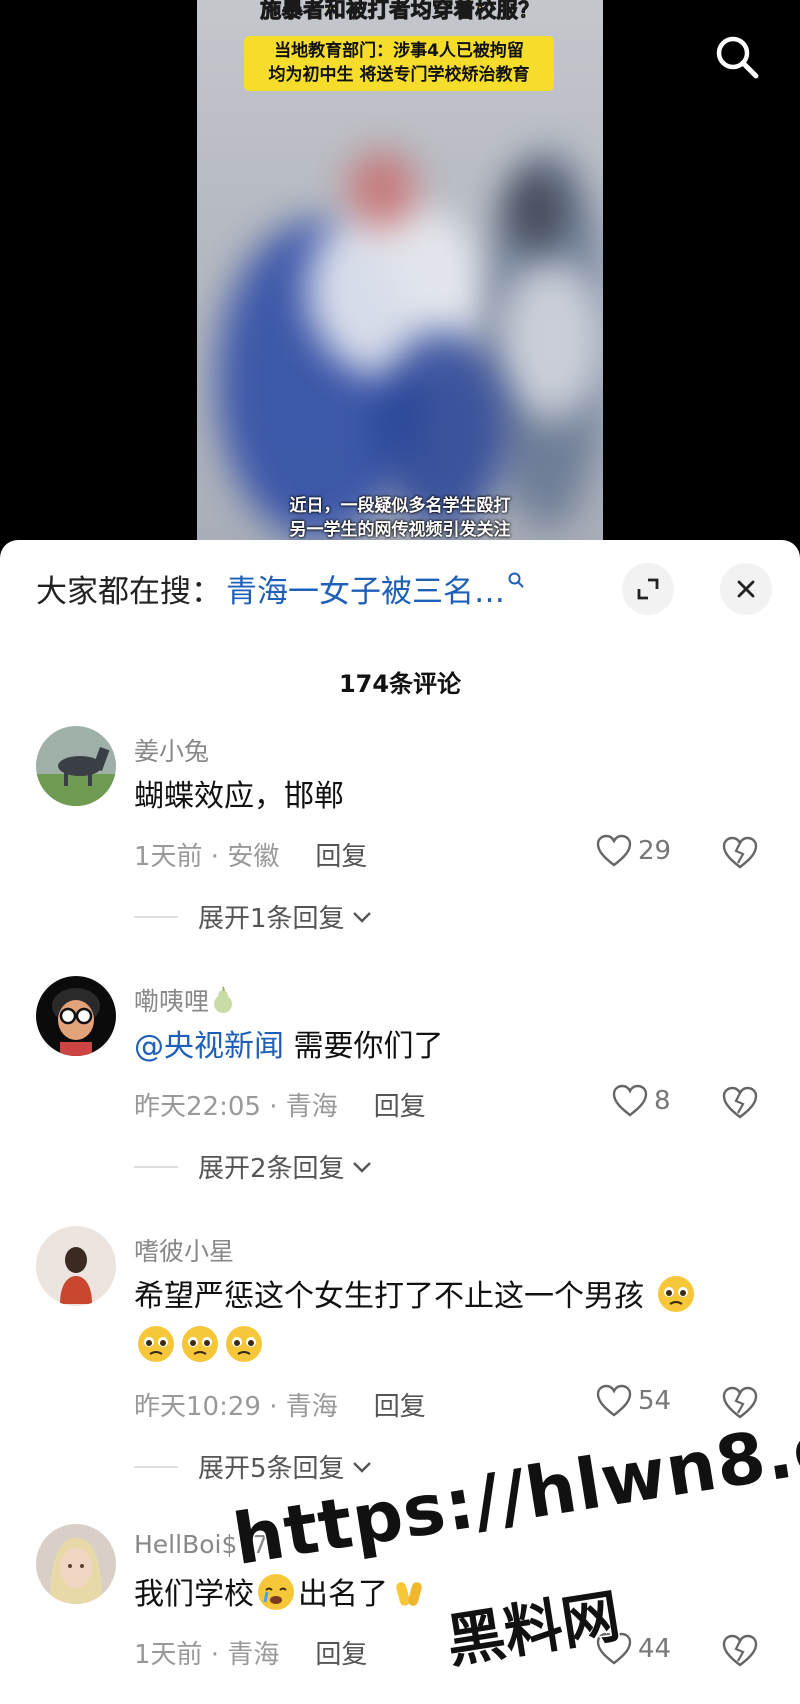 This screenshot has width=800, height=1704. Describe the element at coordinates (194, 1594) in the screenshot. I see `comment-text-body: 我们学校` at that location.